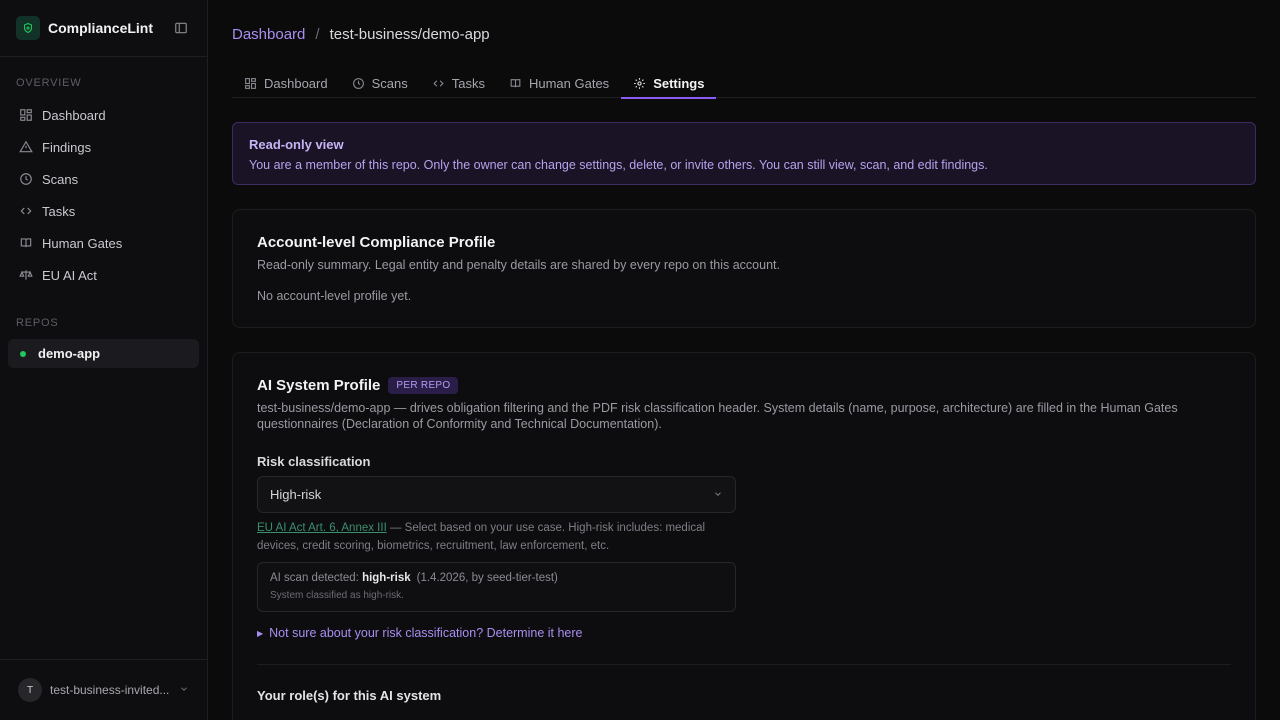  Describe the element at coordinates (260, 633) in the screenshot. I see `caret-right-icon: ▶` at that location.